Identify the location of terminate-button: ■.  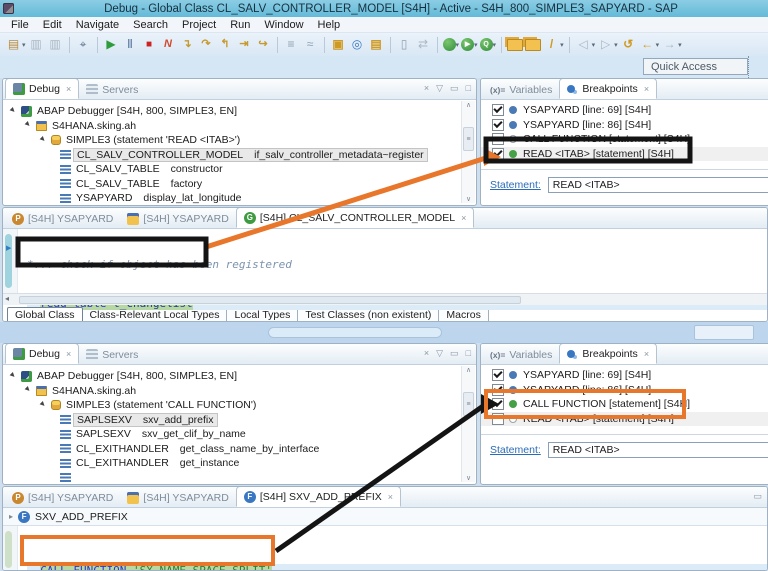
(149, 44).